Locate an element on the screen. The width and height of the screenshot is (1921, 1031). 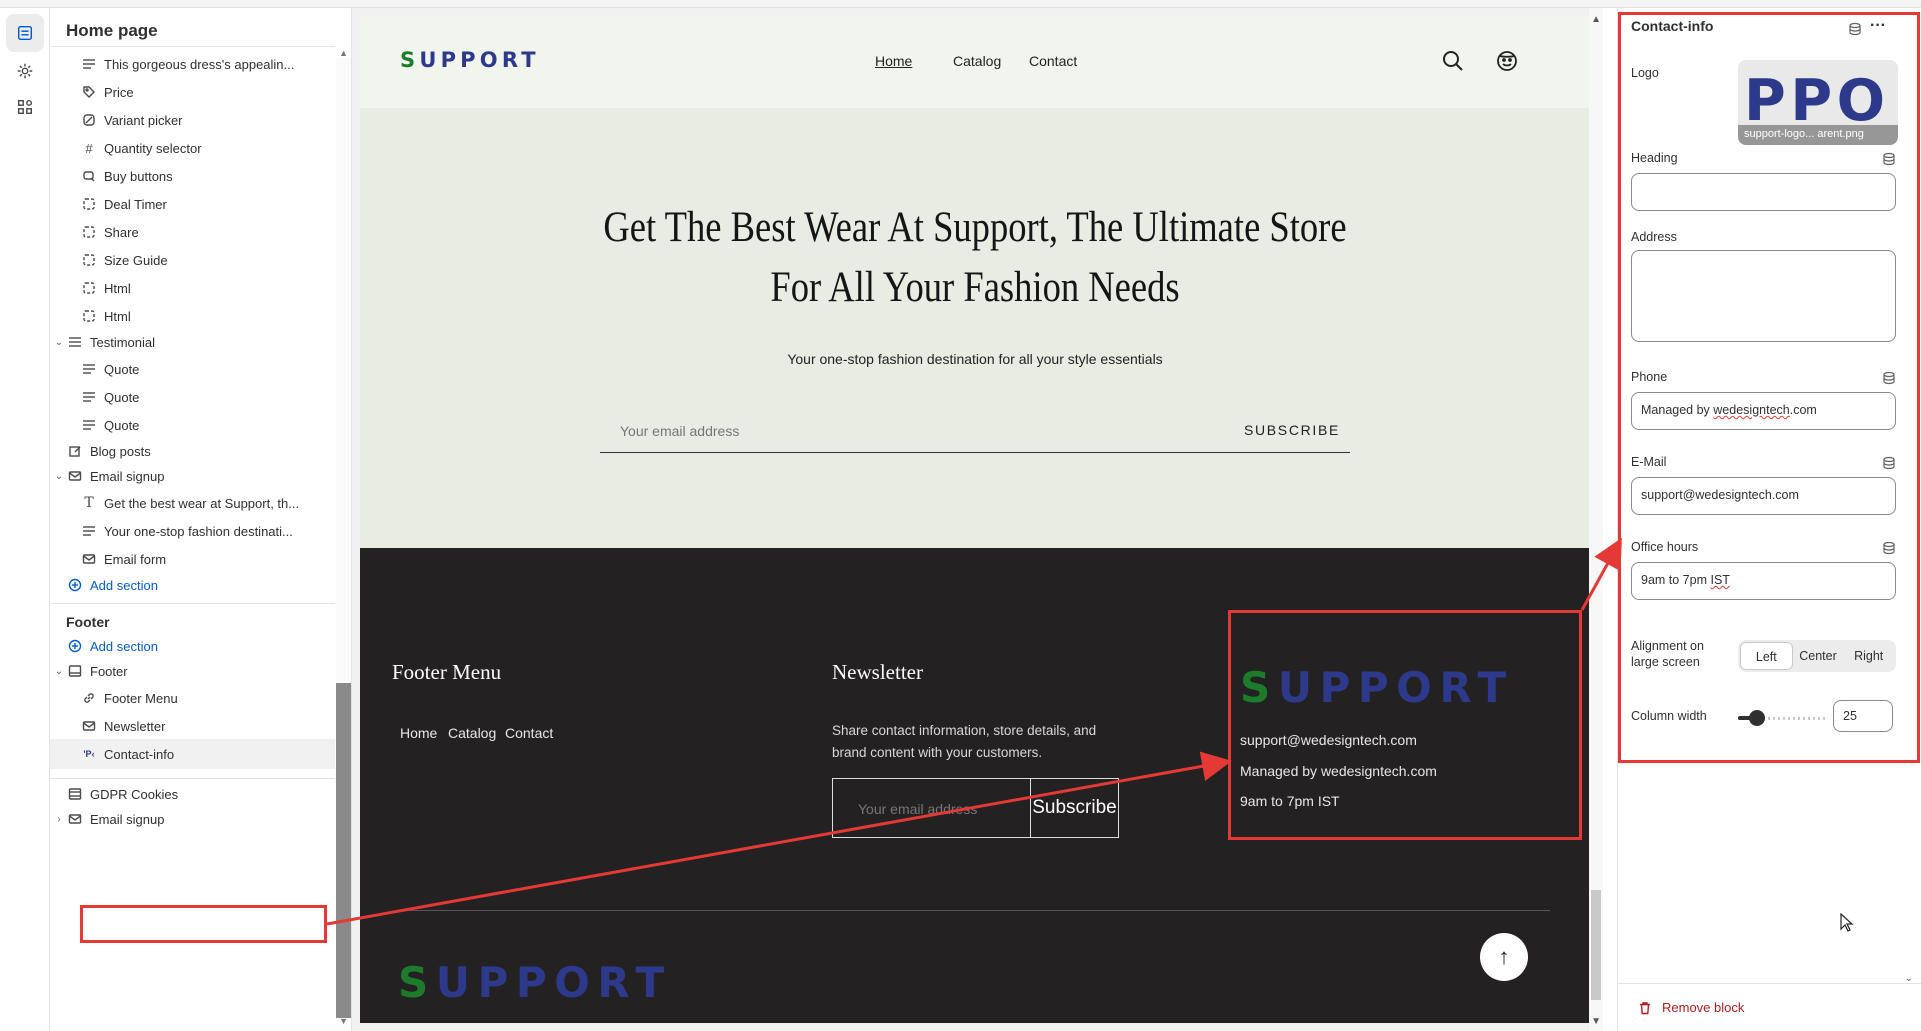
tree-item-label: Quote is located at coordinates (122, 397).